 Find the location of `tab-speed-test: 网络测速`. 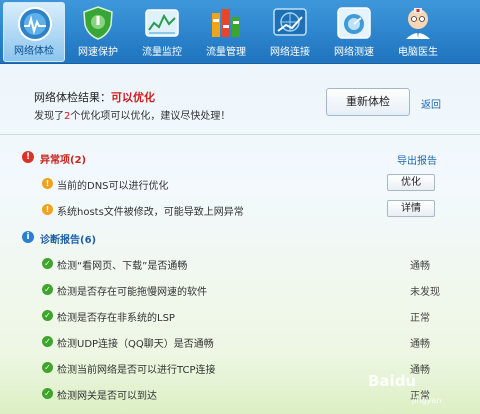

tab-speed-test: 网络测速 is located at coordinates (354, 32).